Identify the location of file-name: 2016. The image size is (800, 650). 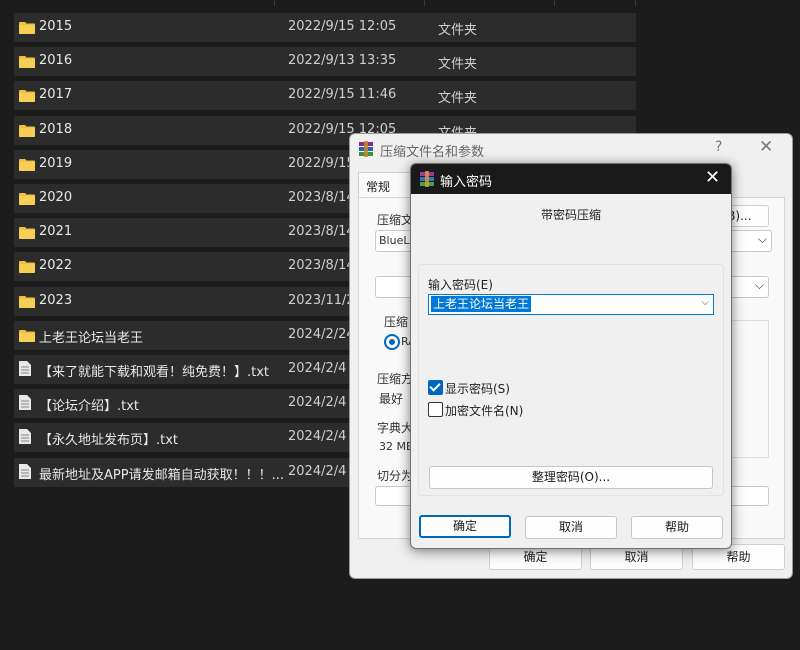
(56, 61).